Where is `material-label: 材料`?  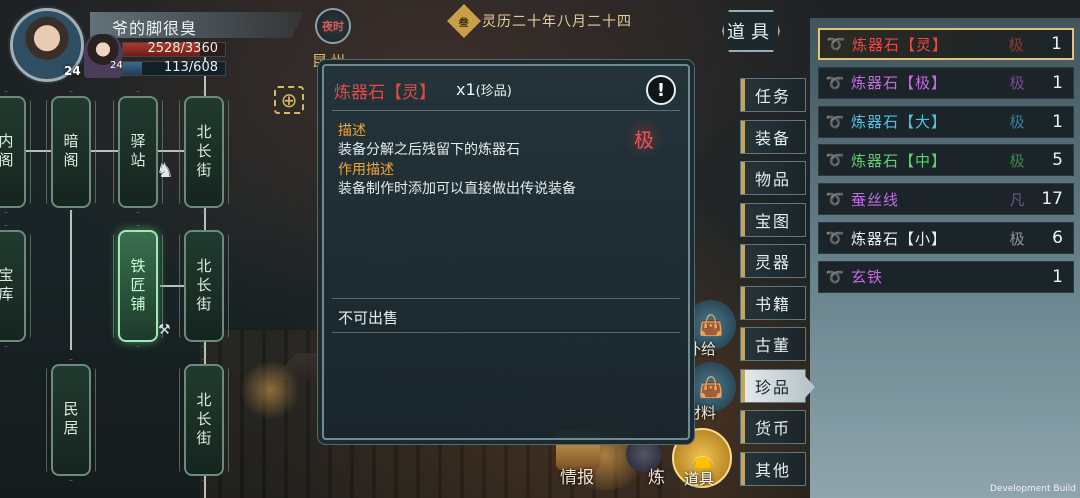 material-label: 材料 is located at coordinates (701, 413).